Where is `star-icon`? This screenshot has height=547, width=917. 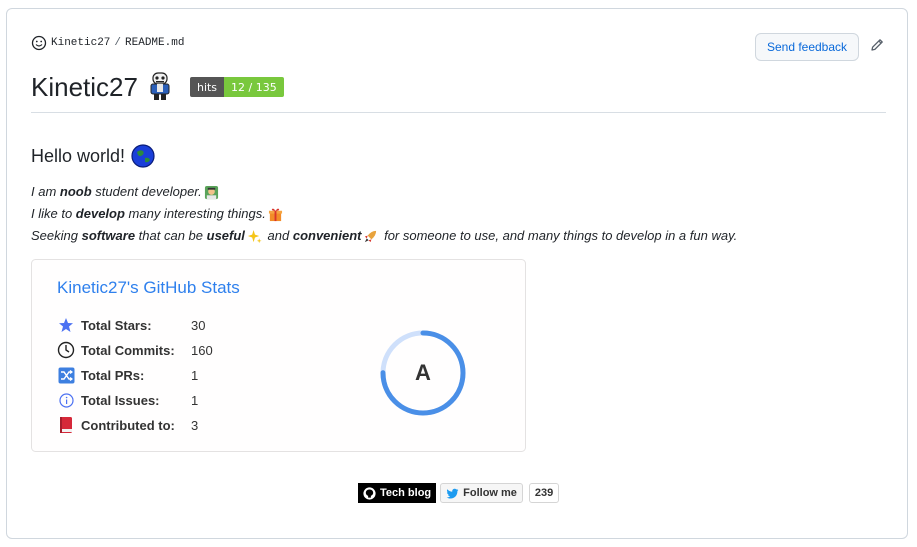
star-icon is located at coordinates (66, 325).